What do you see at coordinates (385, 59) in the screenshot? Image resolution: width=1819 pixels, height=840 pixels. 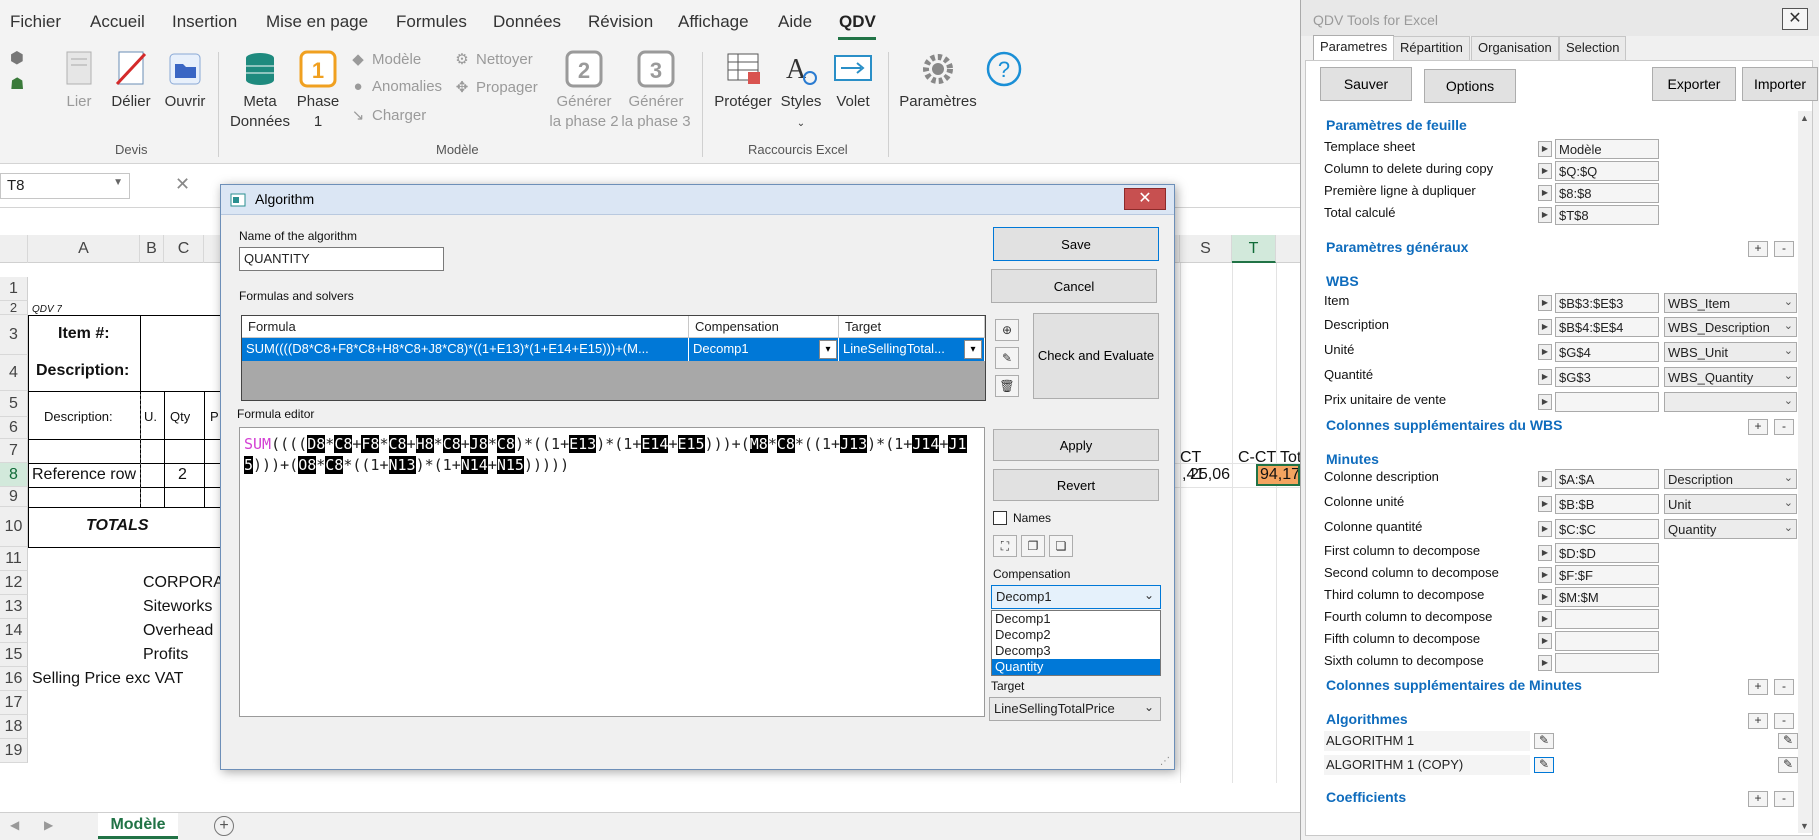 I see `modele-small-button: ◆ Modèle` at bounding box center [385, 59].